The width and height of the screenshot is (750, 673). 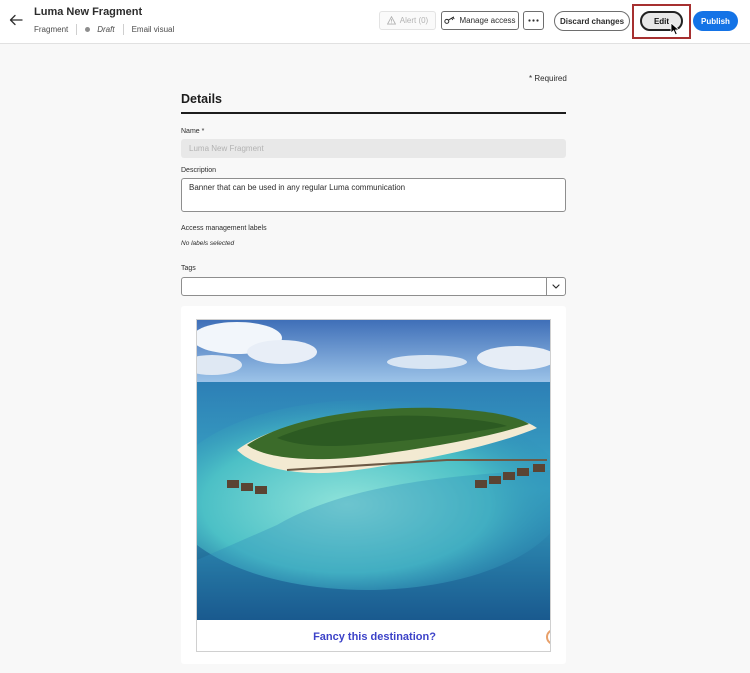 What do you see at coordinates (715, 21) in the screenshot?
I see `publish-button: Publish` at bounding box center [715, 21].